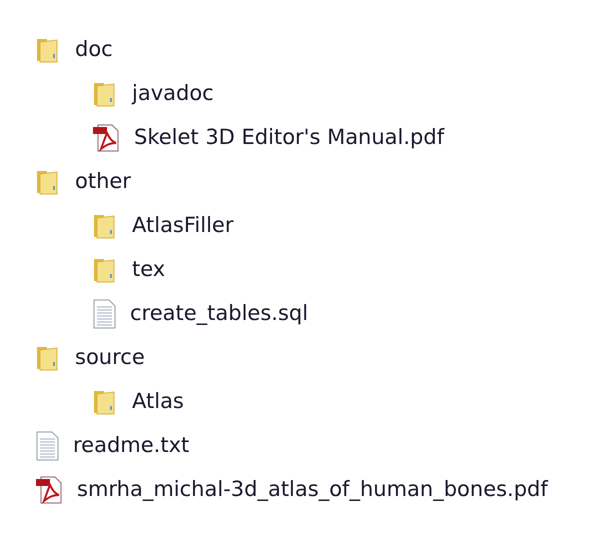 The height and width of the screenshot is (539, 601). I want to click on tree-item-label: Atlas, so click(158, 402).